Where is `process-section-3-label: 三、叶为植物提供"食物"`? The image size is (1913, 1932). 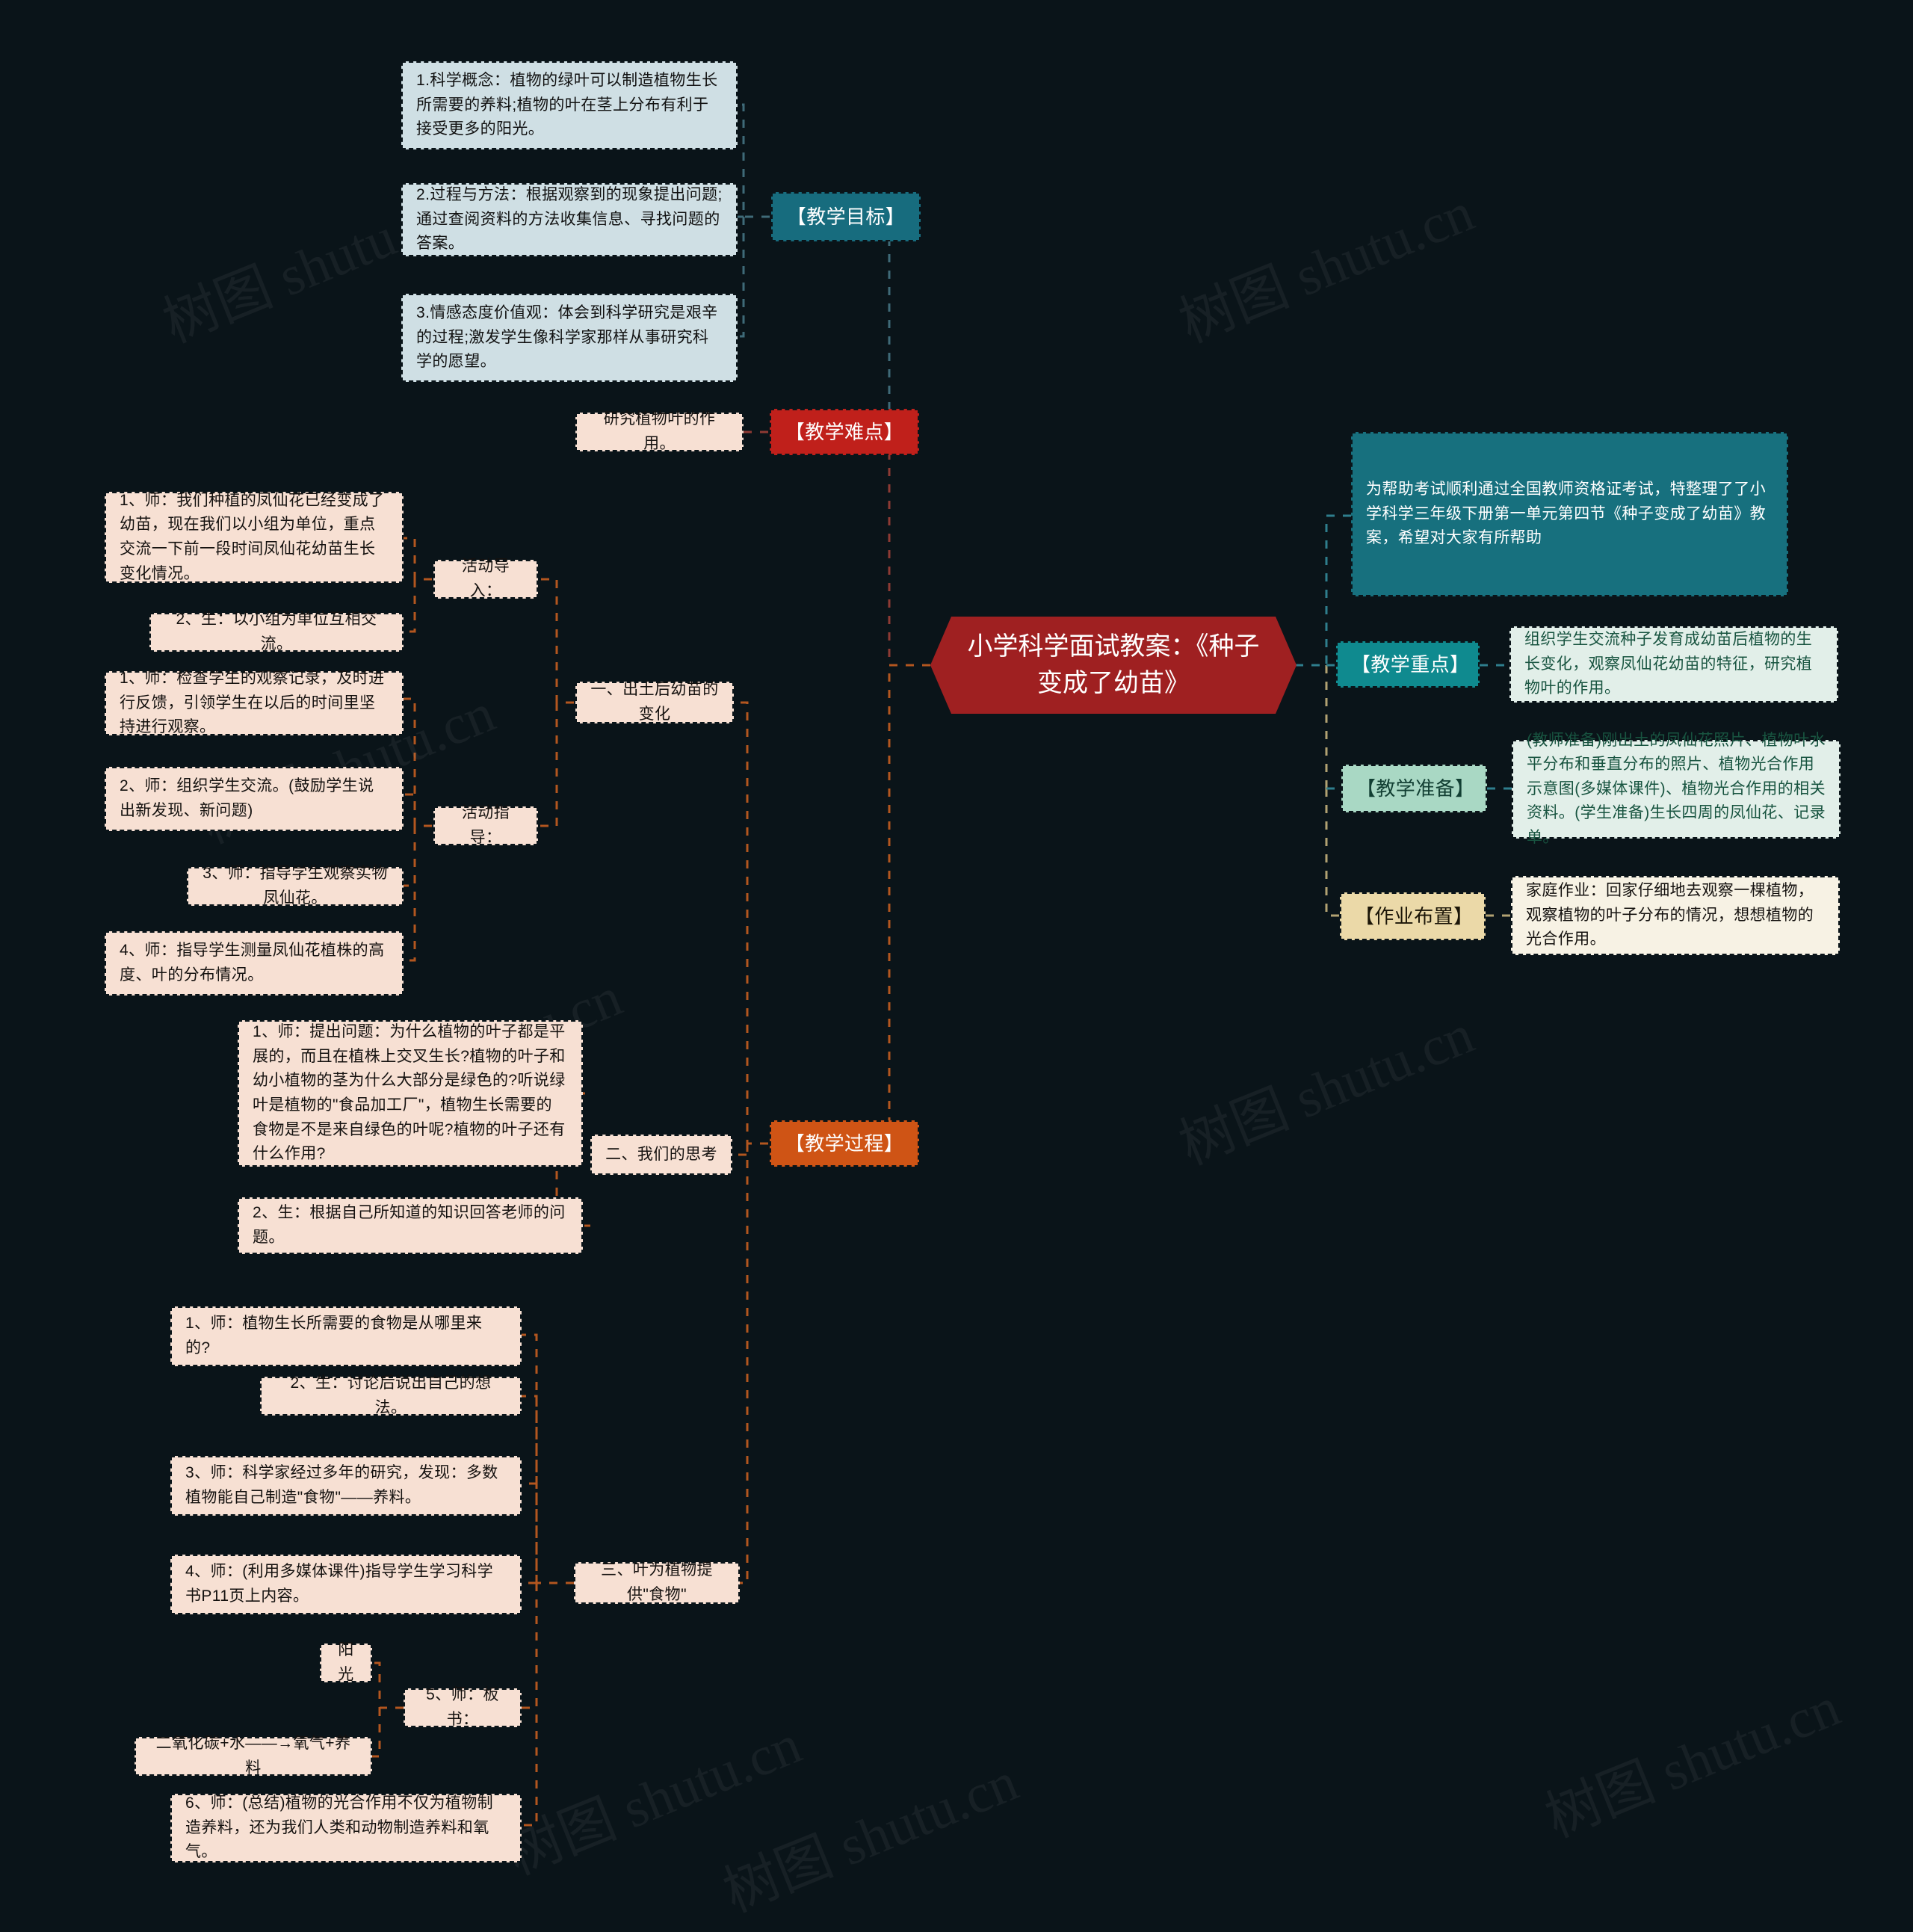 process-section-3-label: 三、叶为植物提供"食物" is located at coordinates (657, 1582).